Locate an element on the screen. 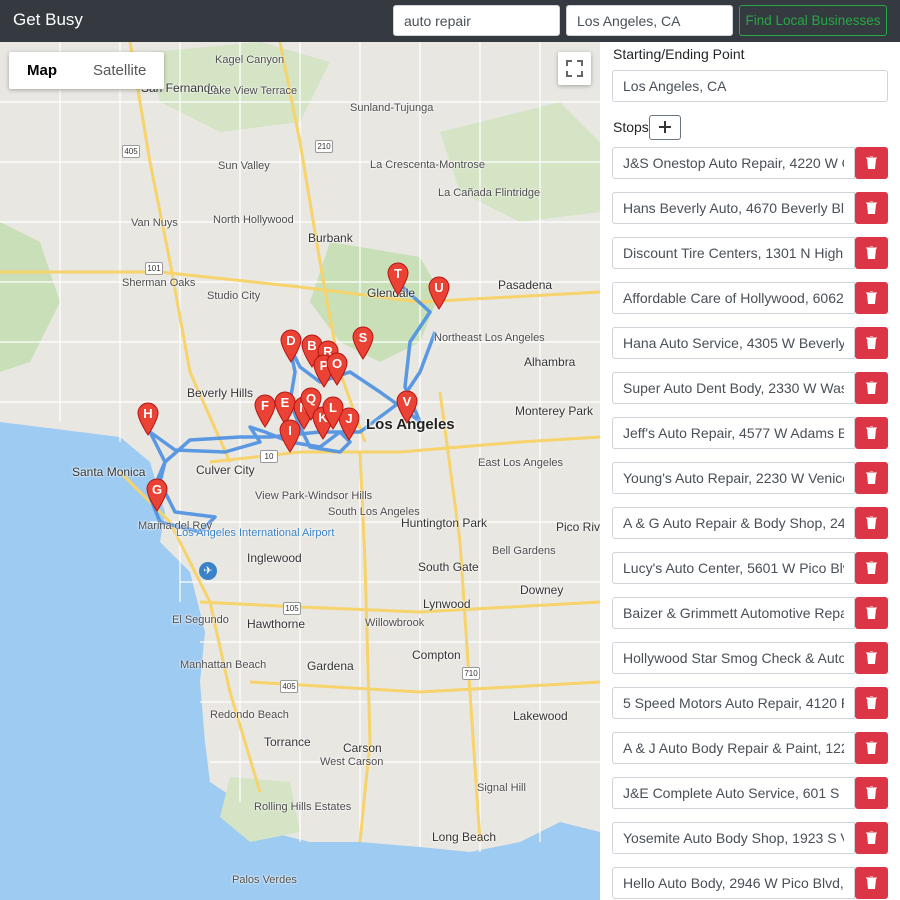  place-label: North Hollywood is located at coordinates (253, 220).